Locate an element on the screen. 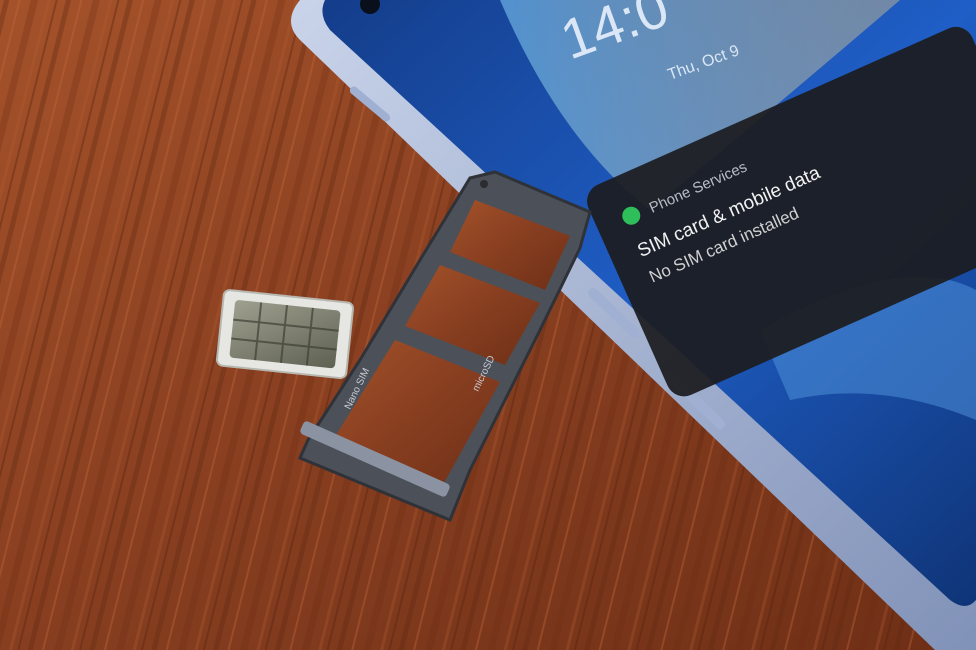 Image resolution: width=976 pixels, height=650 pixels. nano-sim-card is located at coordinates (285, 334).